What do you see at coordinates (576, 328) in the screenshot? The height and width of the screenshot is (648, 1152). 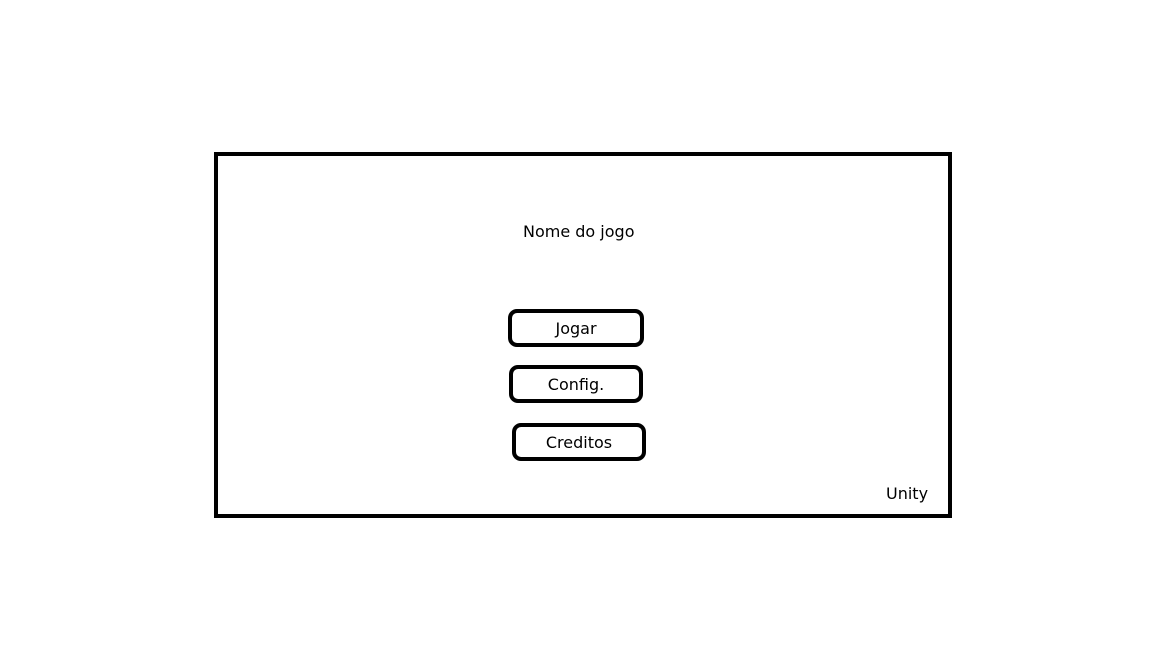 I see `play-button: Jogar` at bounding box center [576, 328].